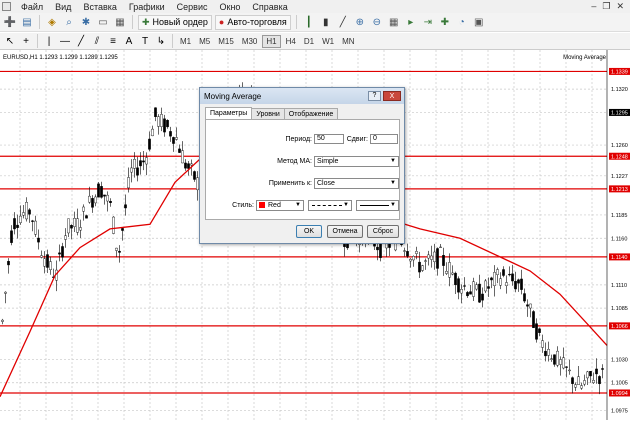  Describe the element at coordinates (619, 190) in the screenshot. I see `price-axis-label: 1.1213` at that location.